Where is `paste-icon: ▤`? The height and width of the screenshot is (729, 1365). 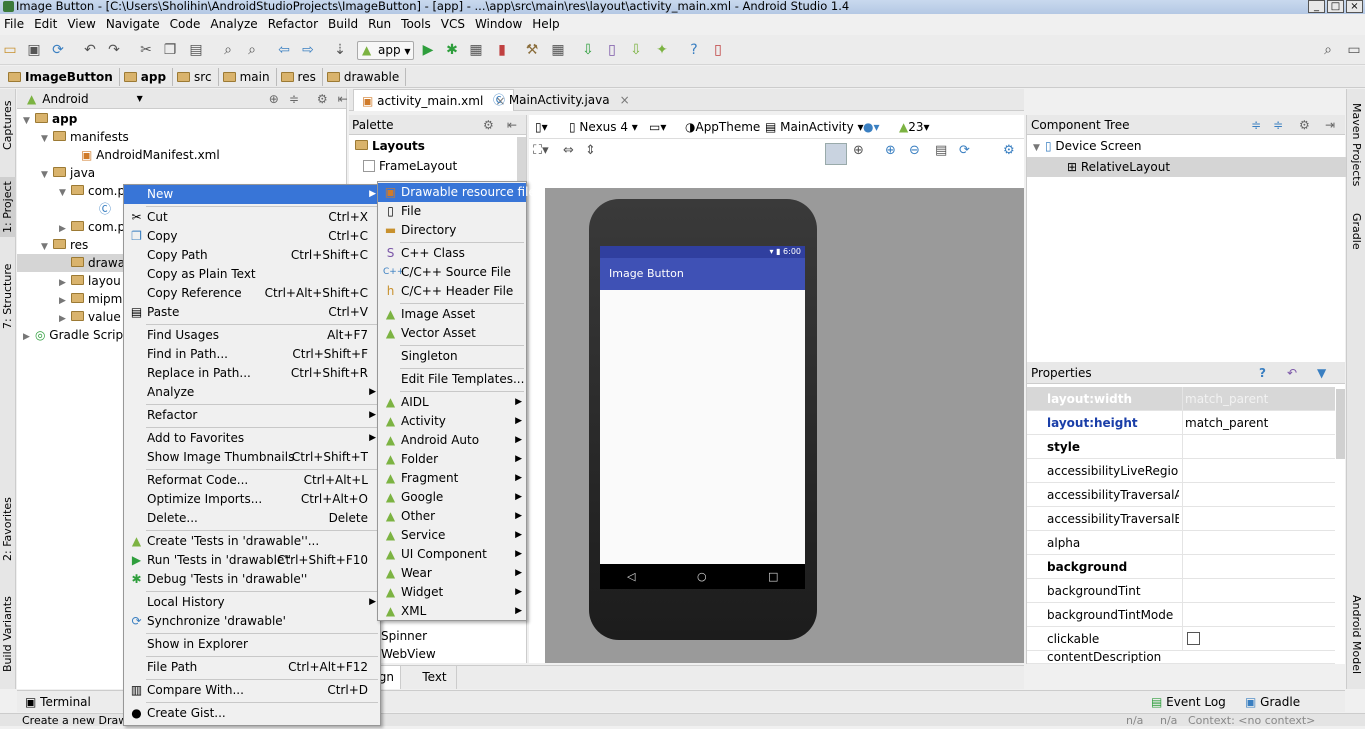 paste-icon: ▤ is located at coordinates (196, 50).